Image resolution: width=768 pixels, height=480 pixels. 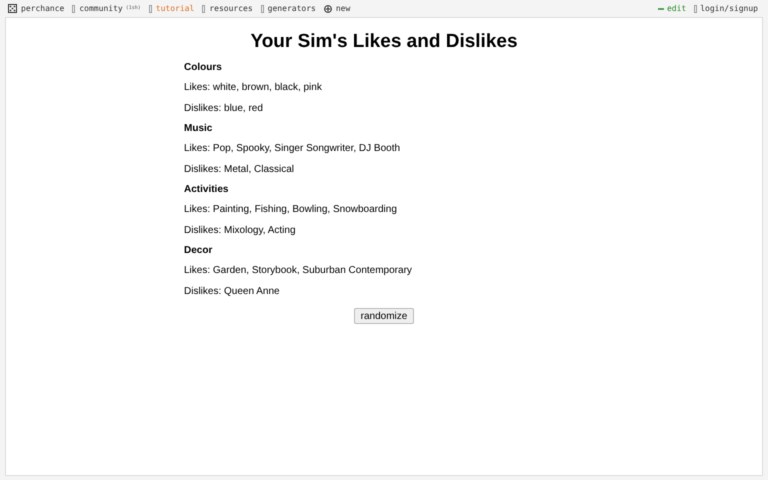 What do you see at coordinates (328, 8) in the screenshot?
I see `plus-circle-icon` at bounding box center [328, 8].